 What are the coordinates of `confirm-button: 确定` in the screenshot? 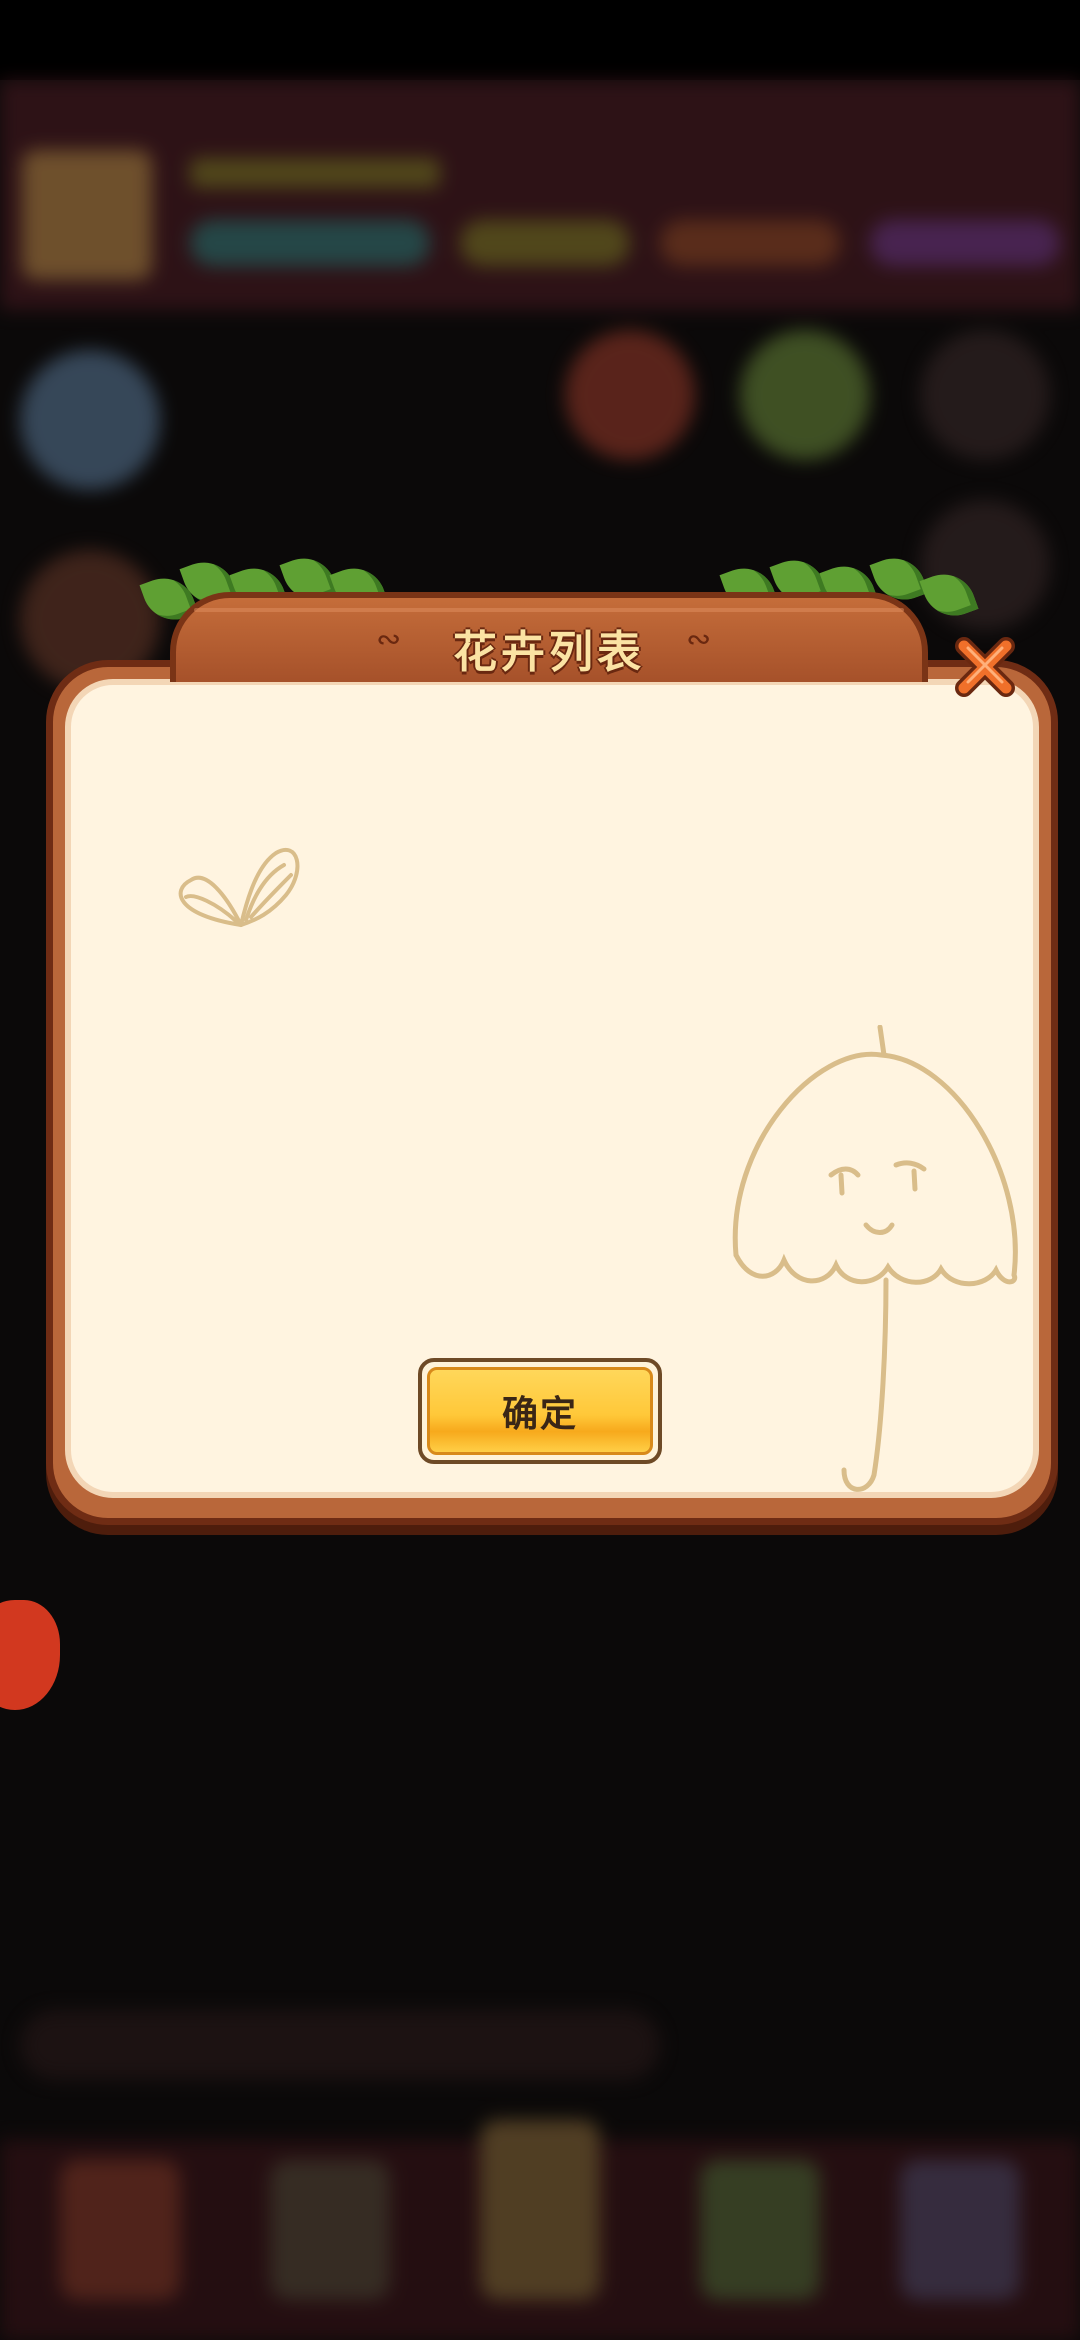 It's located at (540, 1411).